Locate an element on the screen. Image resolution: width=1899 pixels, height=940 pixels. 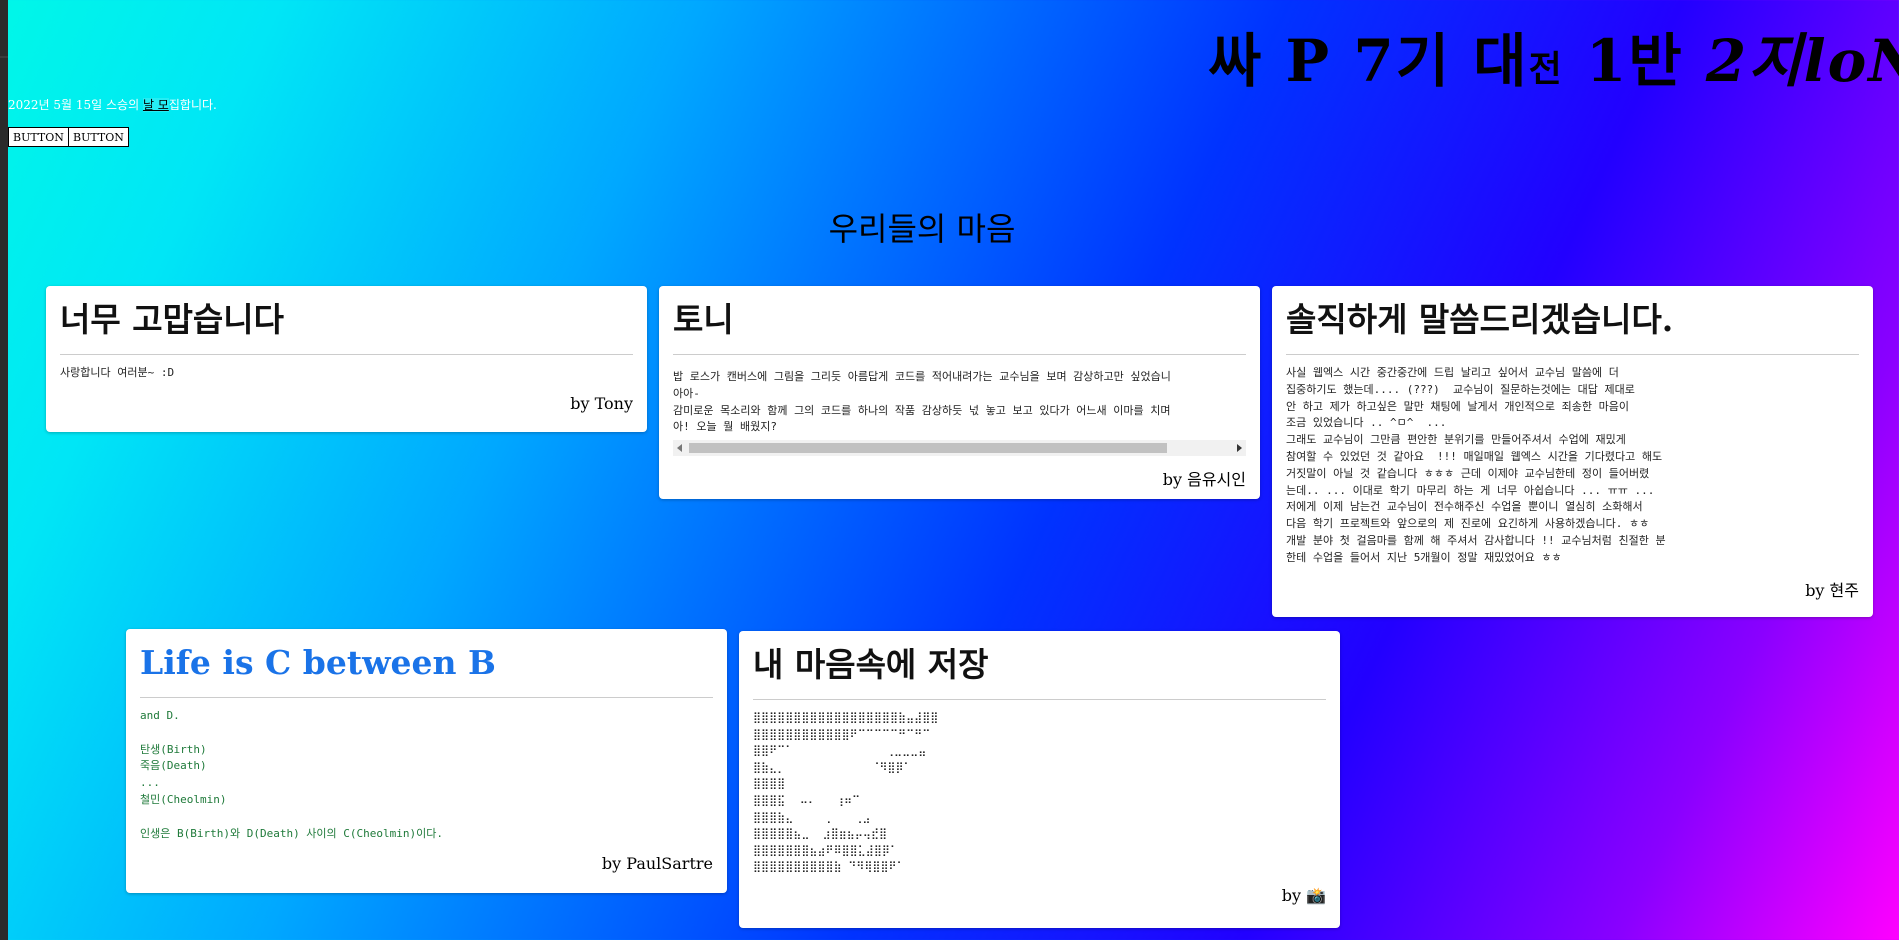
announcement: 2022년 5월 15일 스승의 날 모집합니다. is located at coordinates (112, 104).